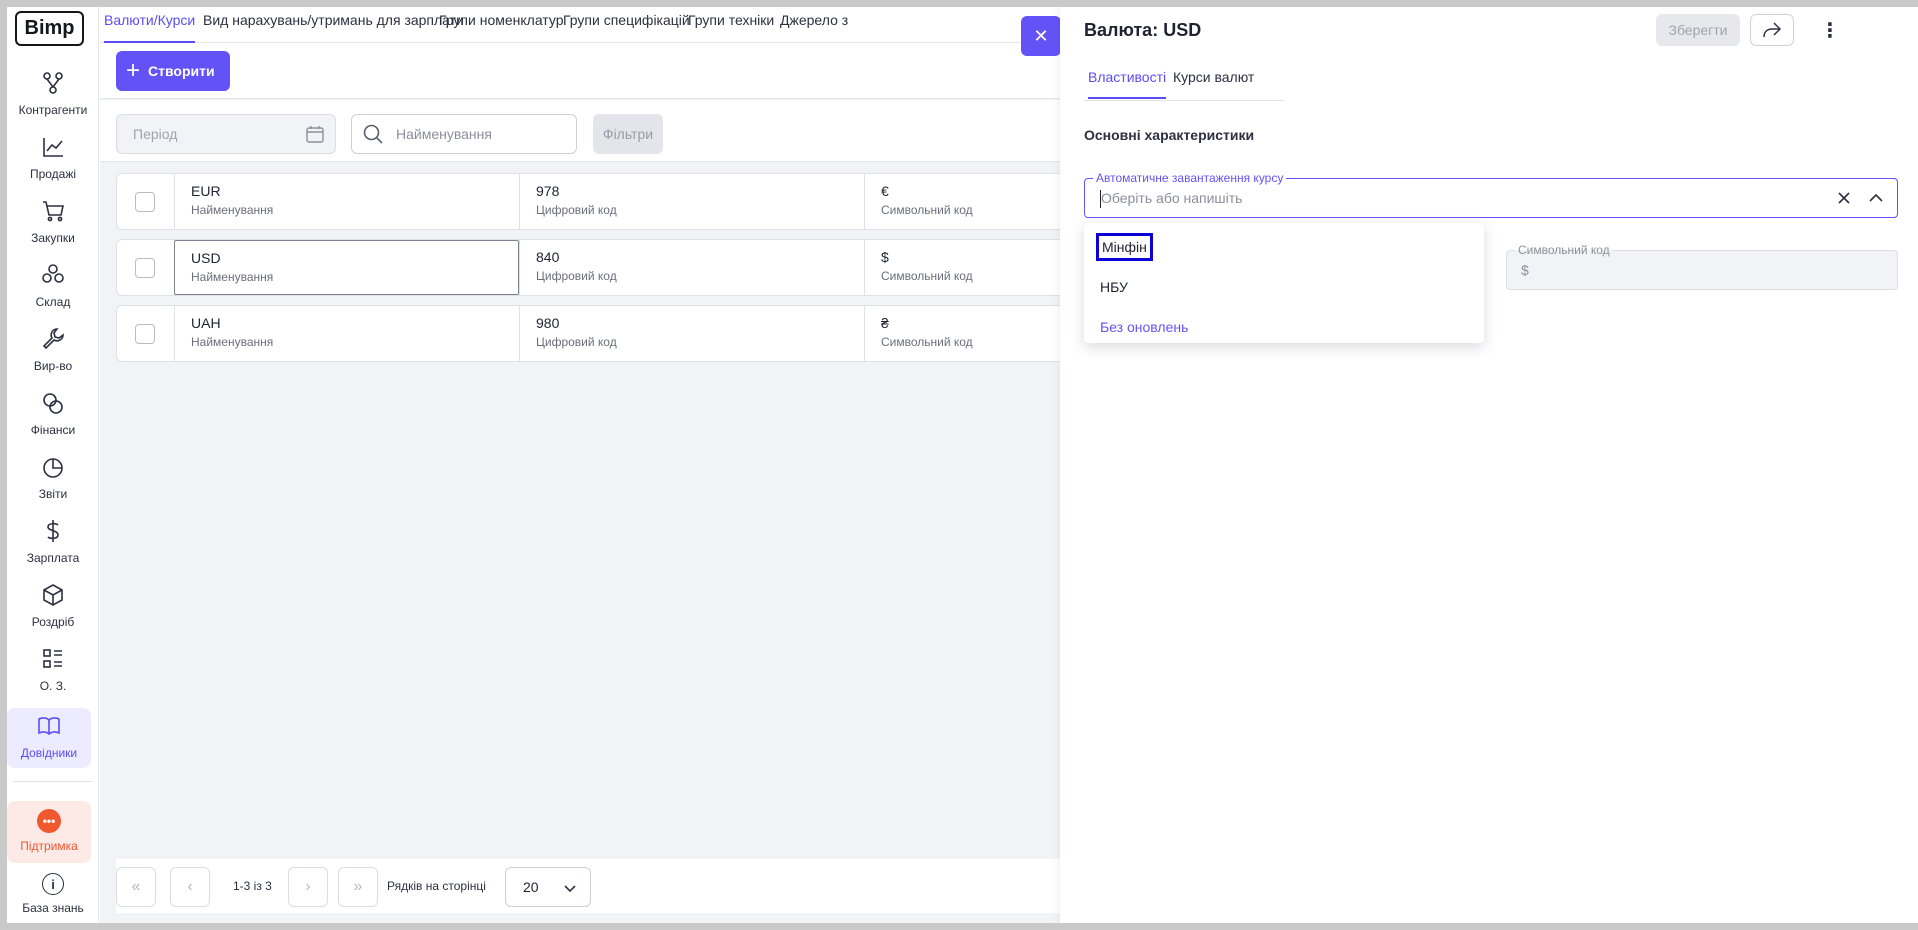  I want to click on sidebar-item-counterparties: Контрагенти, so click(53, 87).